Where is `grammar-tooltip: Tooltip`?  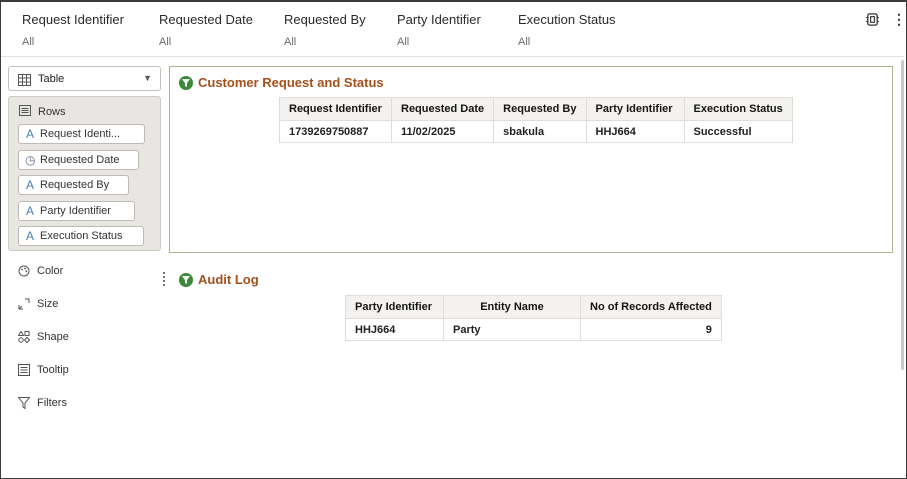 grammar-tooltip: Tooltip is located at coordinates (43, 370).